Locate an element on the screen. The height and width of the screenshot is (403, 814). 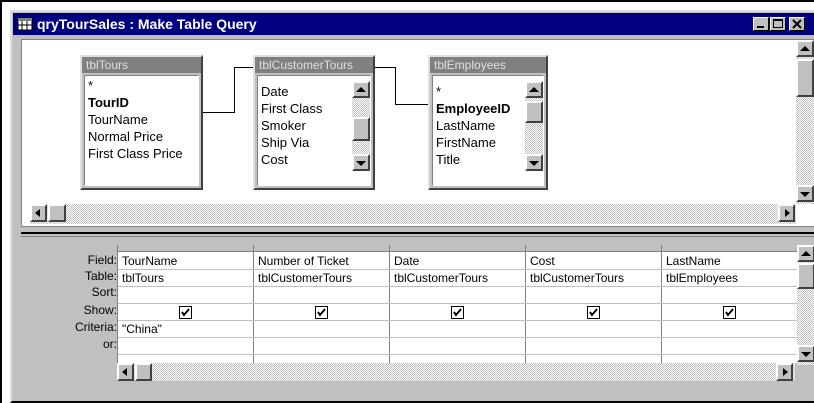
maximize-icon is located at coordinates (778, 23).